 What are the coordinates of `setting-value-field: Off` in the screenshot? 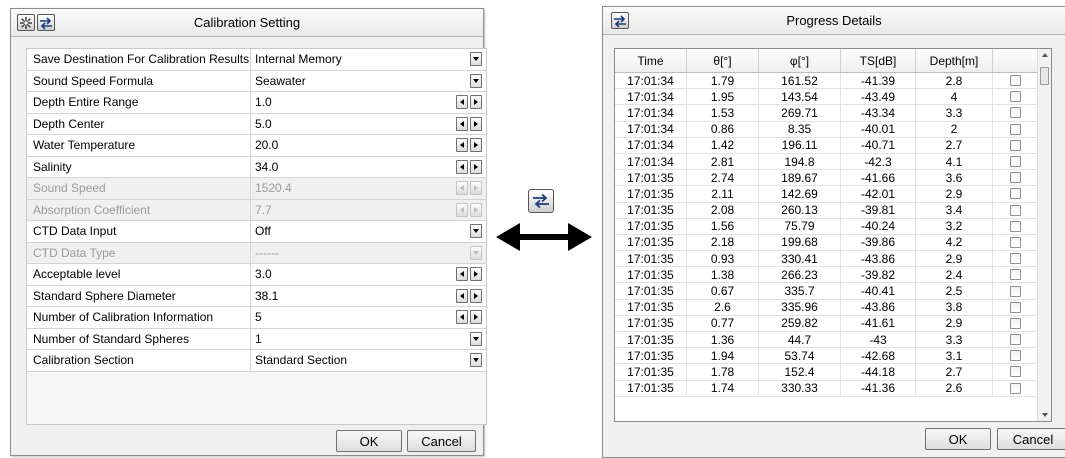 It's located at (351, 231).